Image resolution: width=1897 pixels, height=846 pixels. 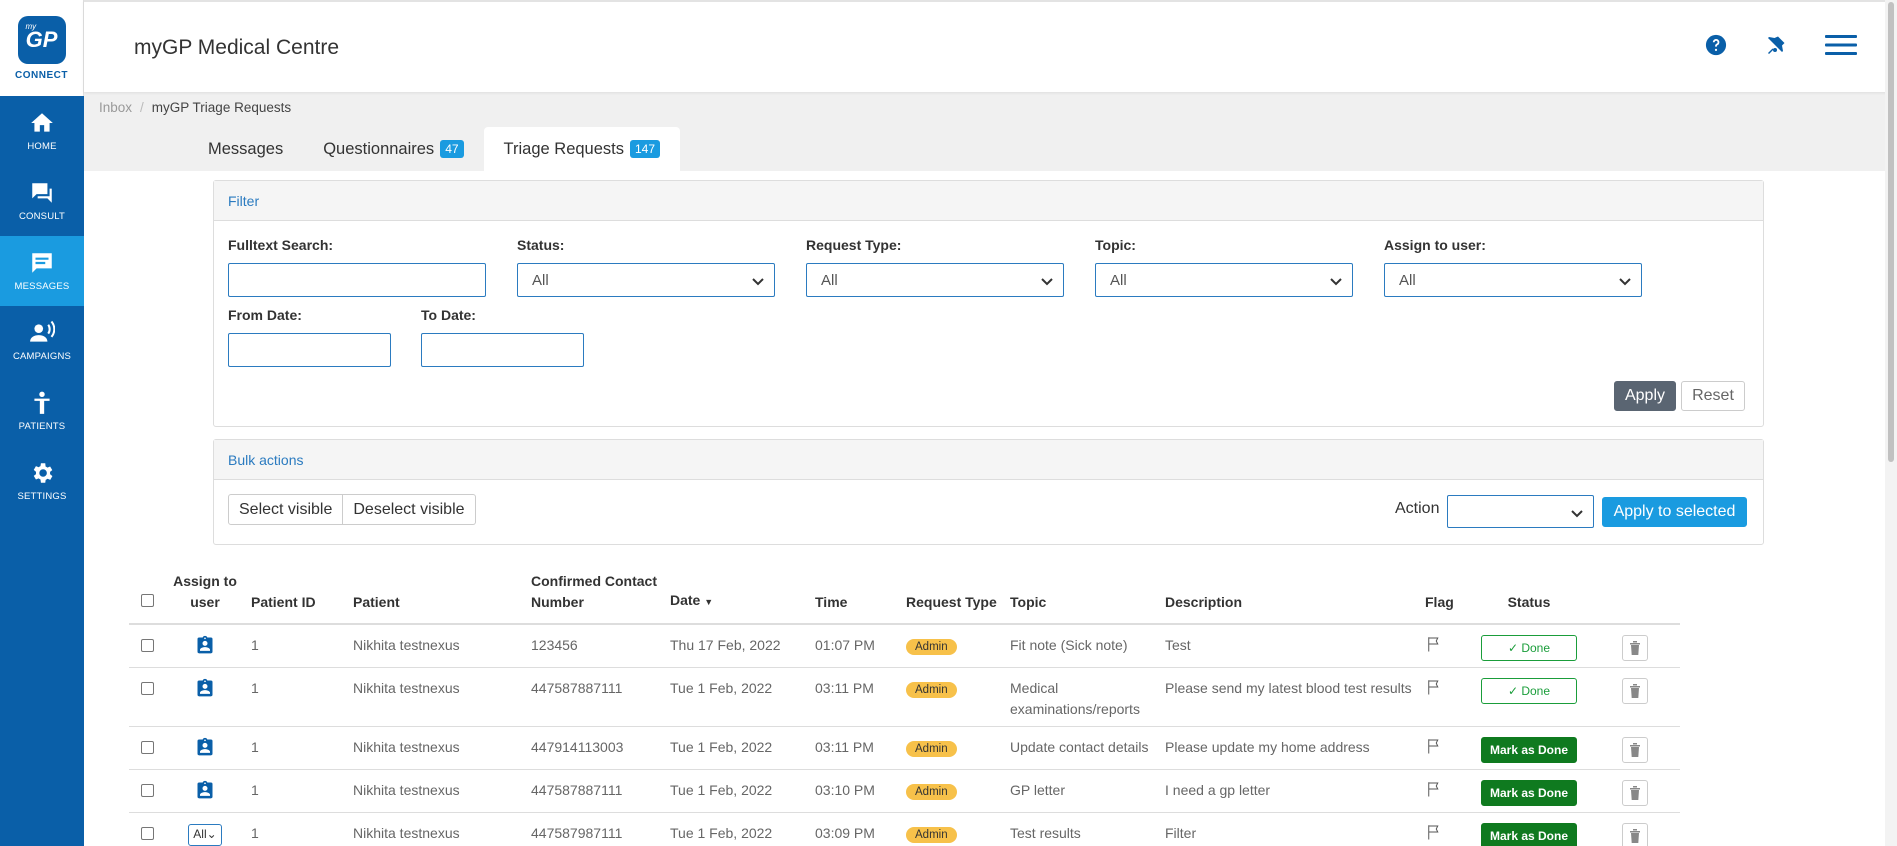 I want to click on select-visible-button: Select visible, so click(x=286, y=509).